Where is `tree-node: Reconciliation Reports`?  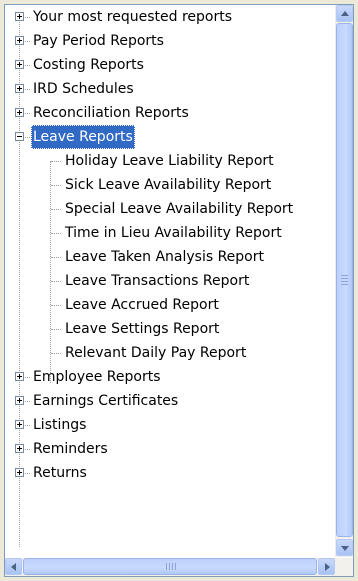 tree-node: Reconciliation Reports is located at coordinates (170, 113).